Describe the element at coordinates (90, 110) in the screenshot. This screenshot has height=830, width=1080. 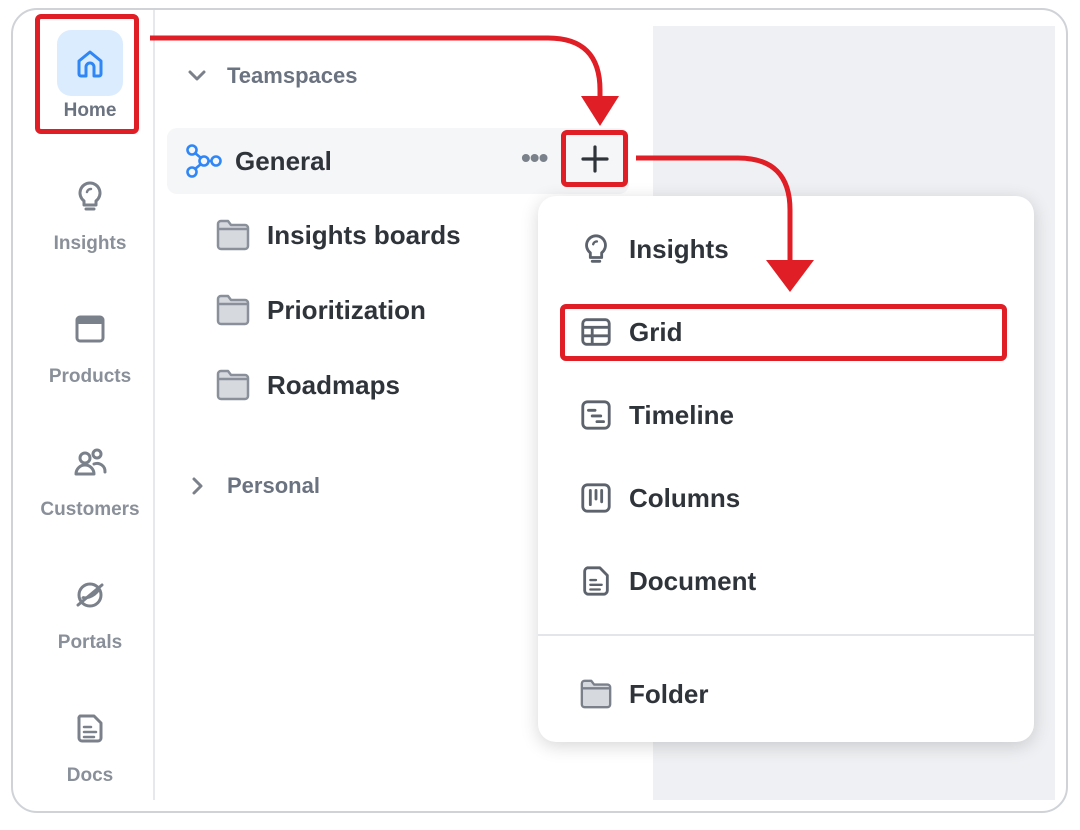
I see `sidebar-item-label: Home` at that location.